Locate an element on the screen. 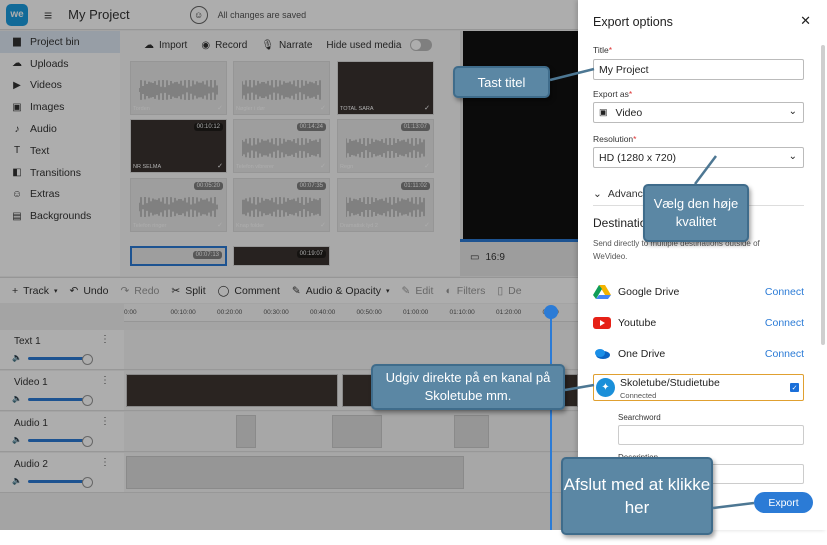  destination-skoletube: ✦ Skoletube/Studietube Connected ✓ is located at coordinates (698, 387).